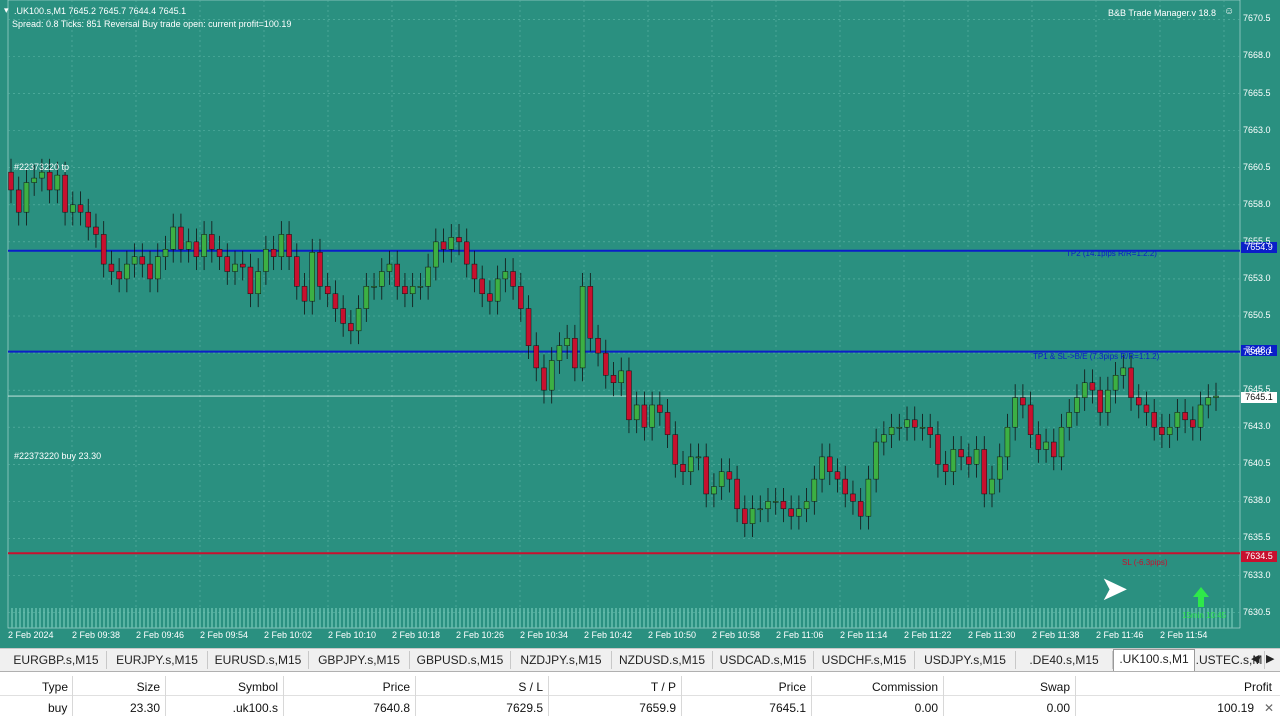 This screenshot has height=721, width=1280. Describe the element at coordinates (1257, 352) in the screenshot. I see `price-axis-label: 7648.0` at that location.